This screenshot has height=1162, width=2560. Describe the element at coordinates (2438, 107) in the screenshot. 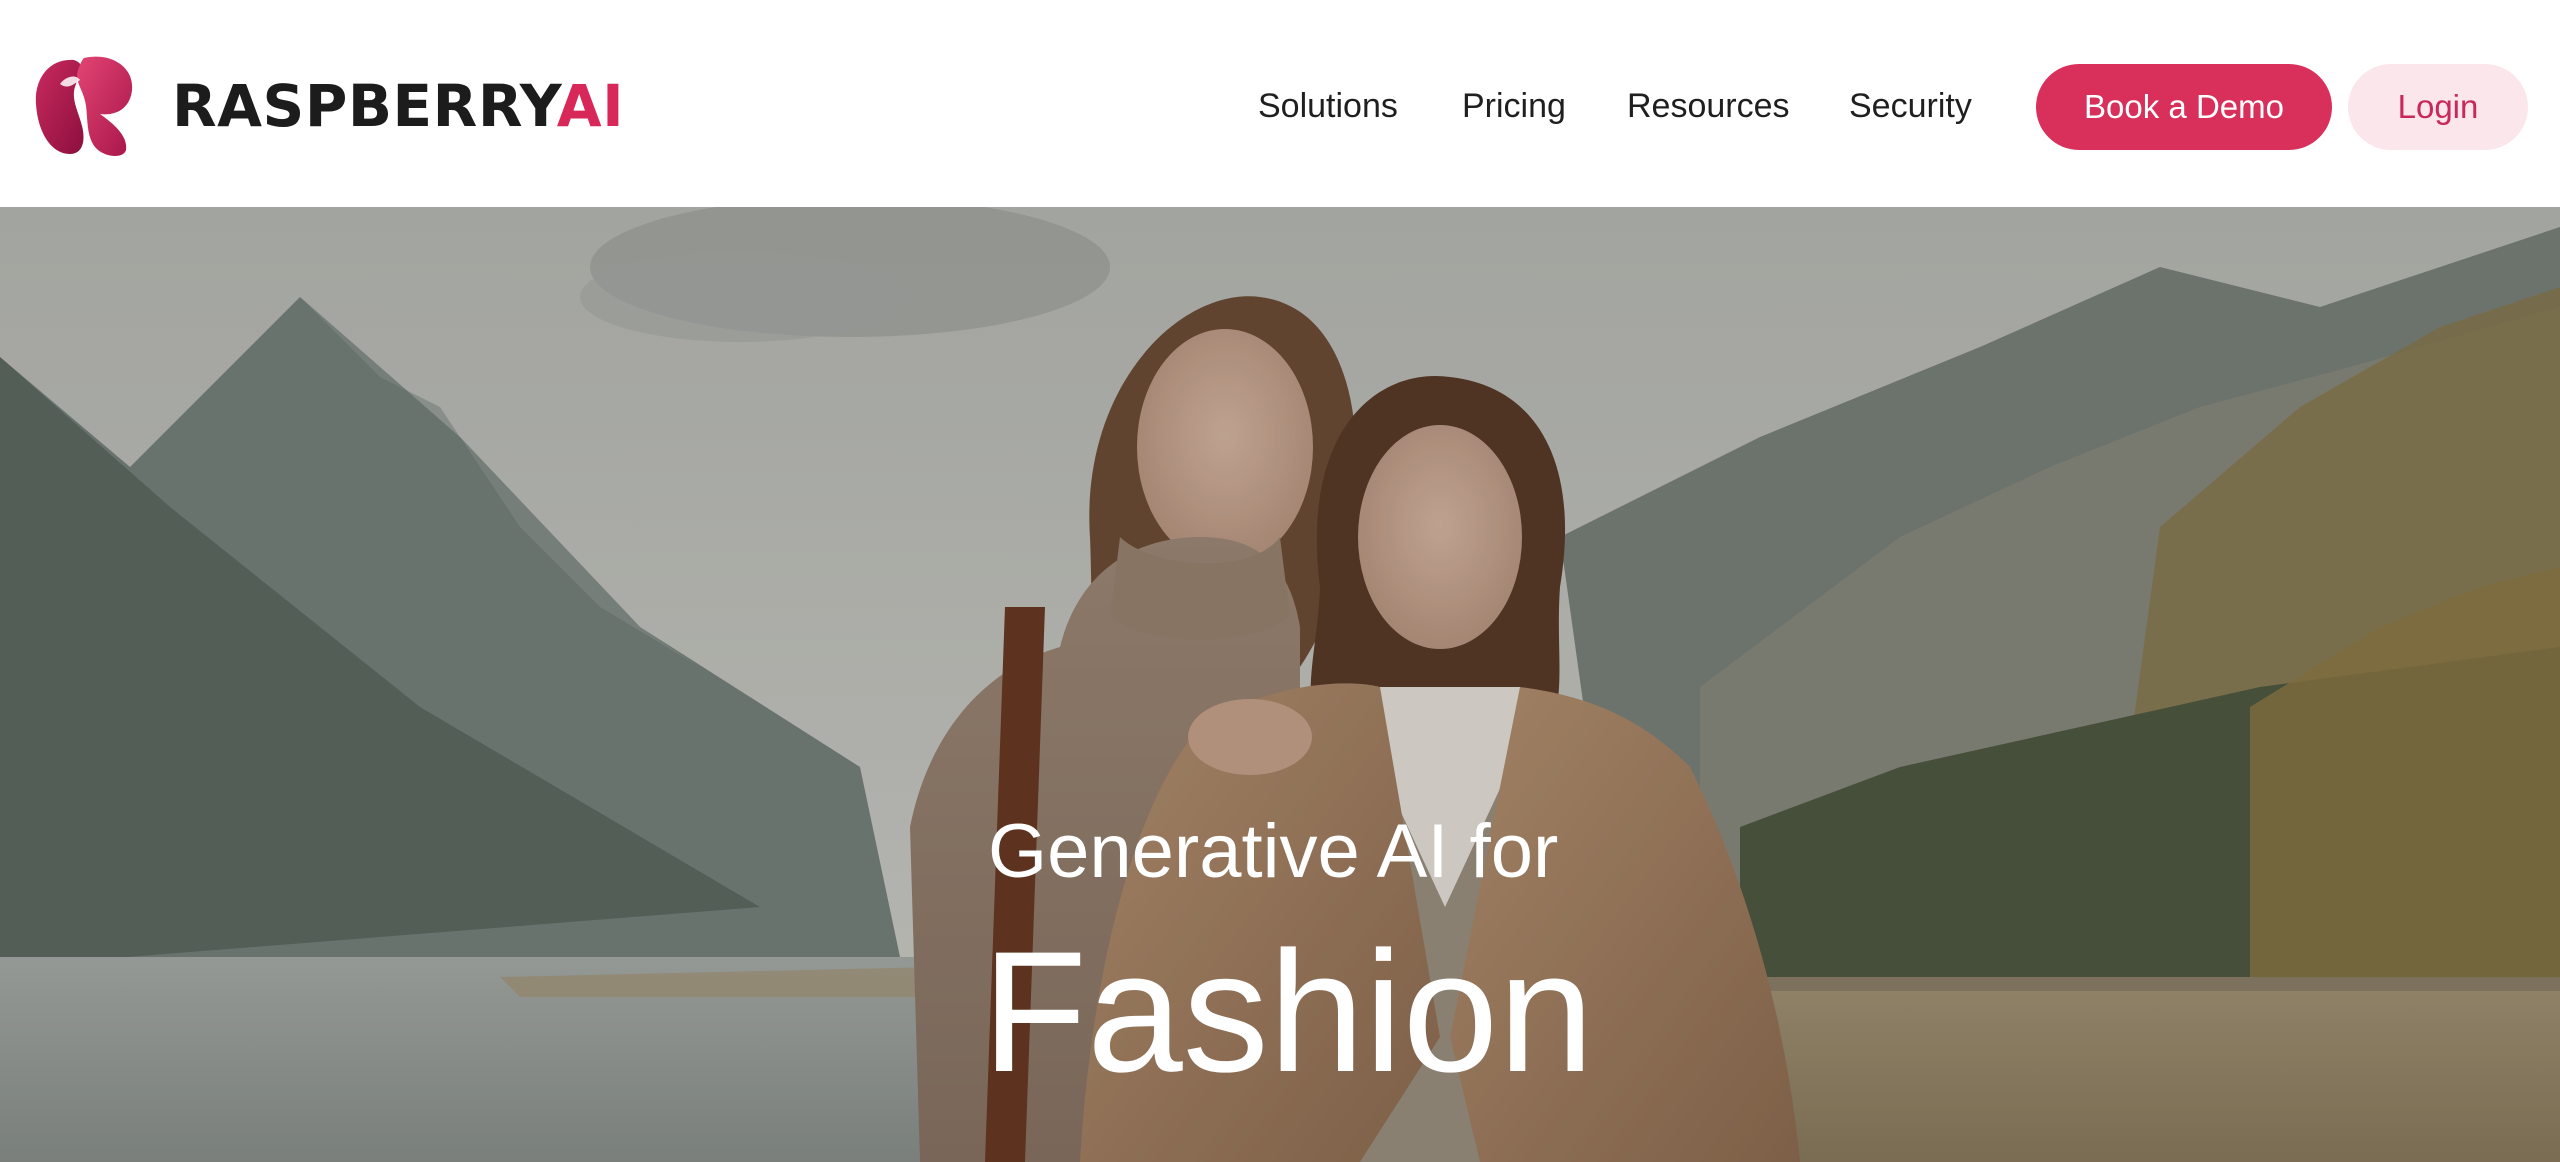

I see `login-button: Login` at that location.